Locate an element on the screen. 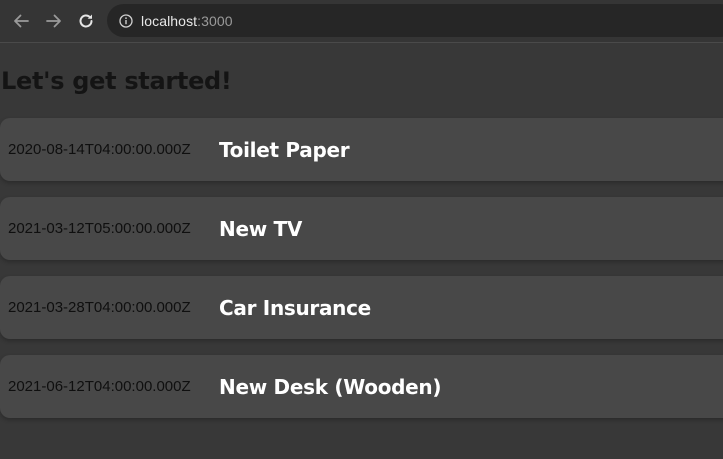  info-icon is located at coordinates (126, 20).